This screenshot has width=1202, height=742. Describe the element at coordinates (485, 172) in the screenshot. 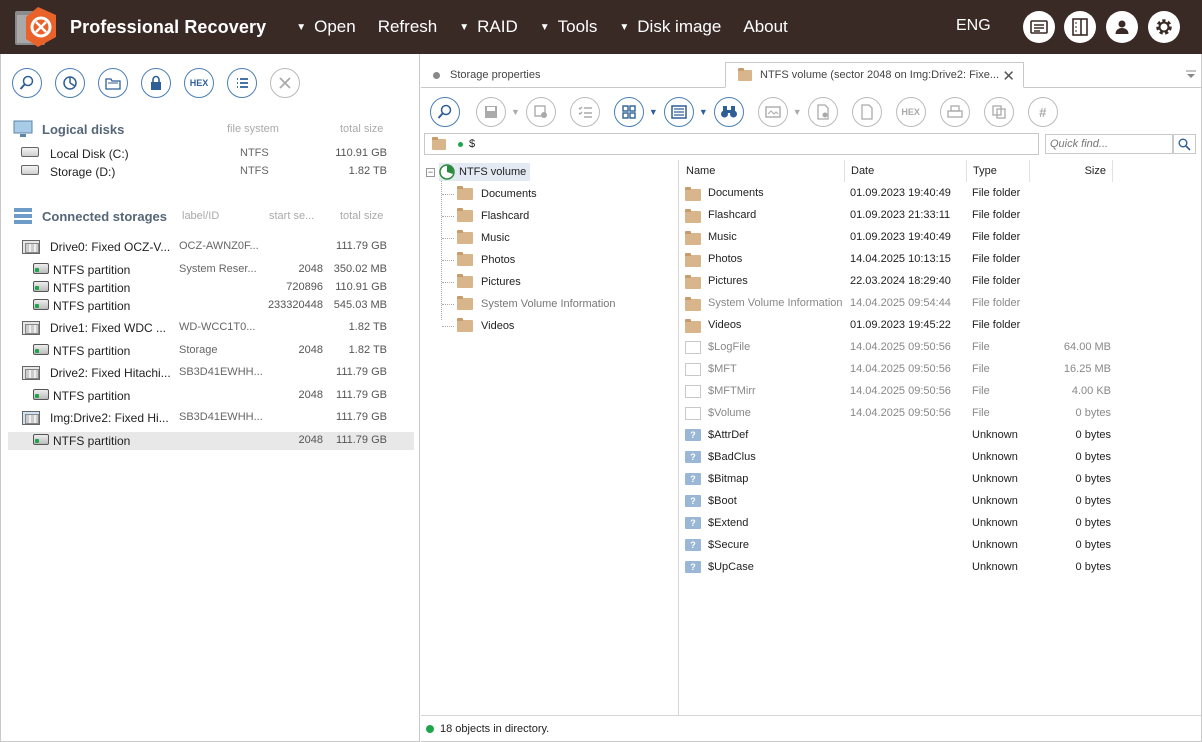

I see `tree-node-root: NTFS volume` at that location.